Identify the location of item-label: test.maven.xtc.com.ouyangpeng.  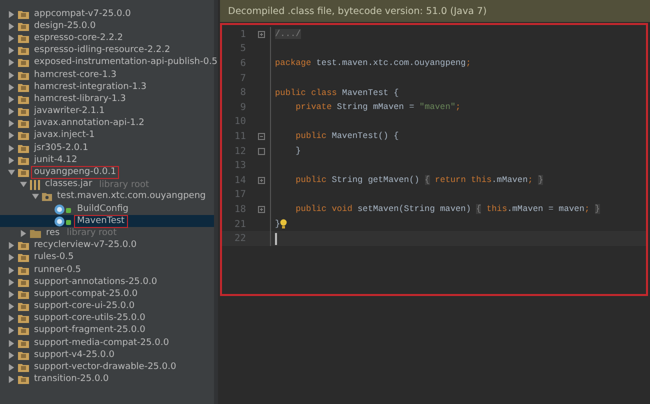
(131, 196).